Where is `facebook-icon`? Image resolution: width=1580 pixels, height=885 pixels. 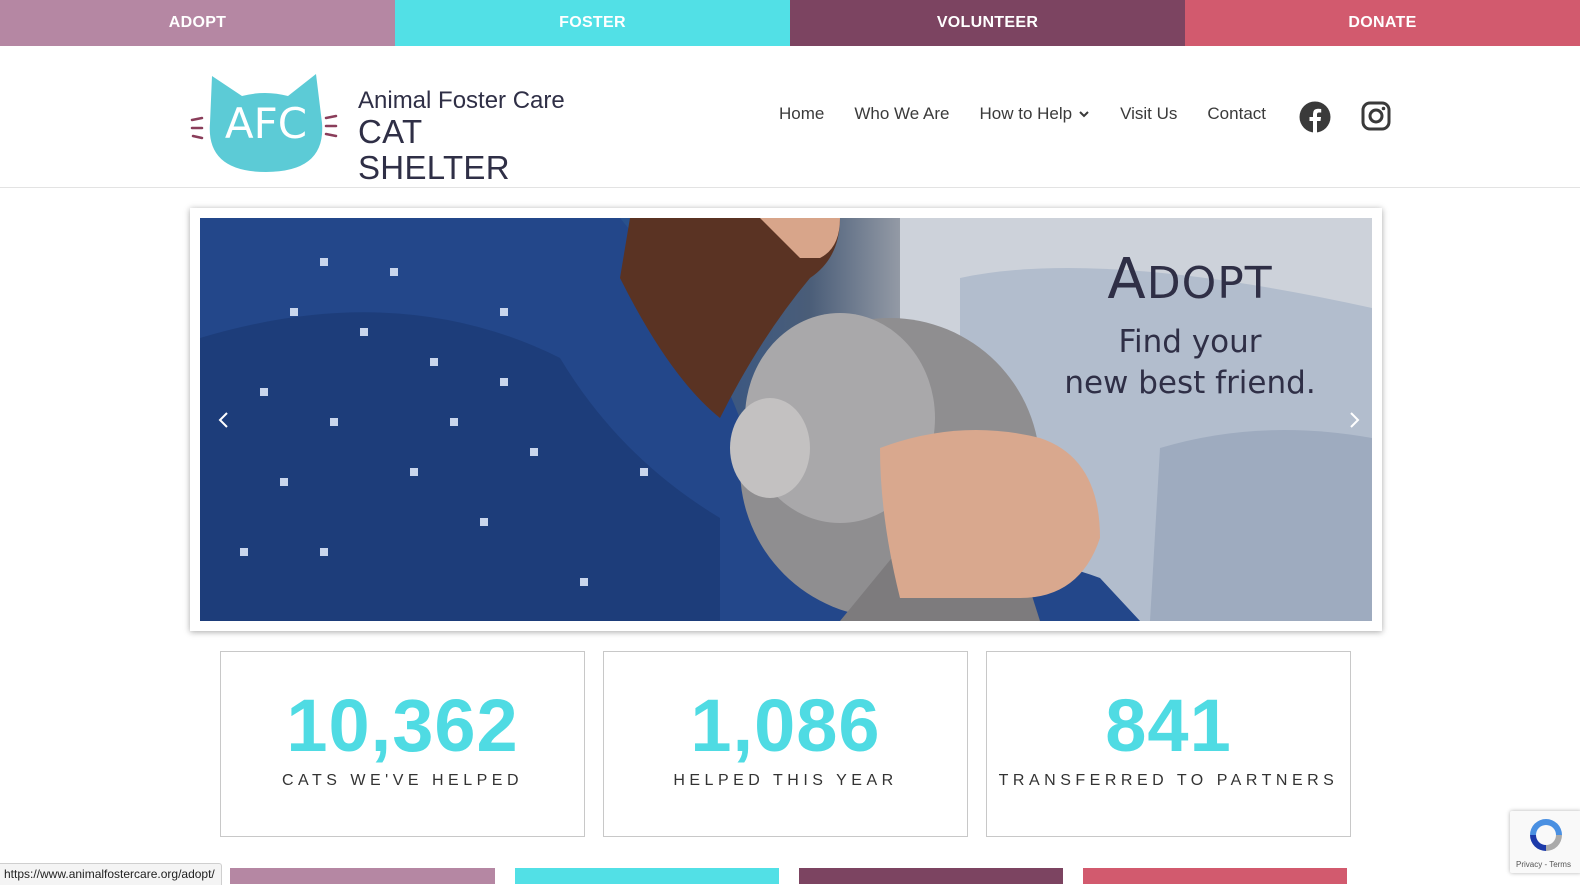
facebook-icon is located at coordinates (1315, 117).